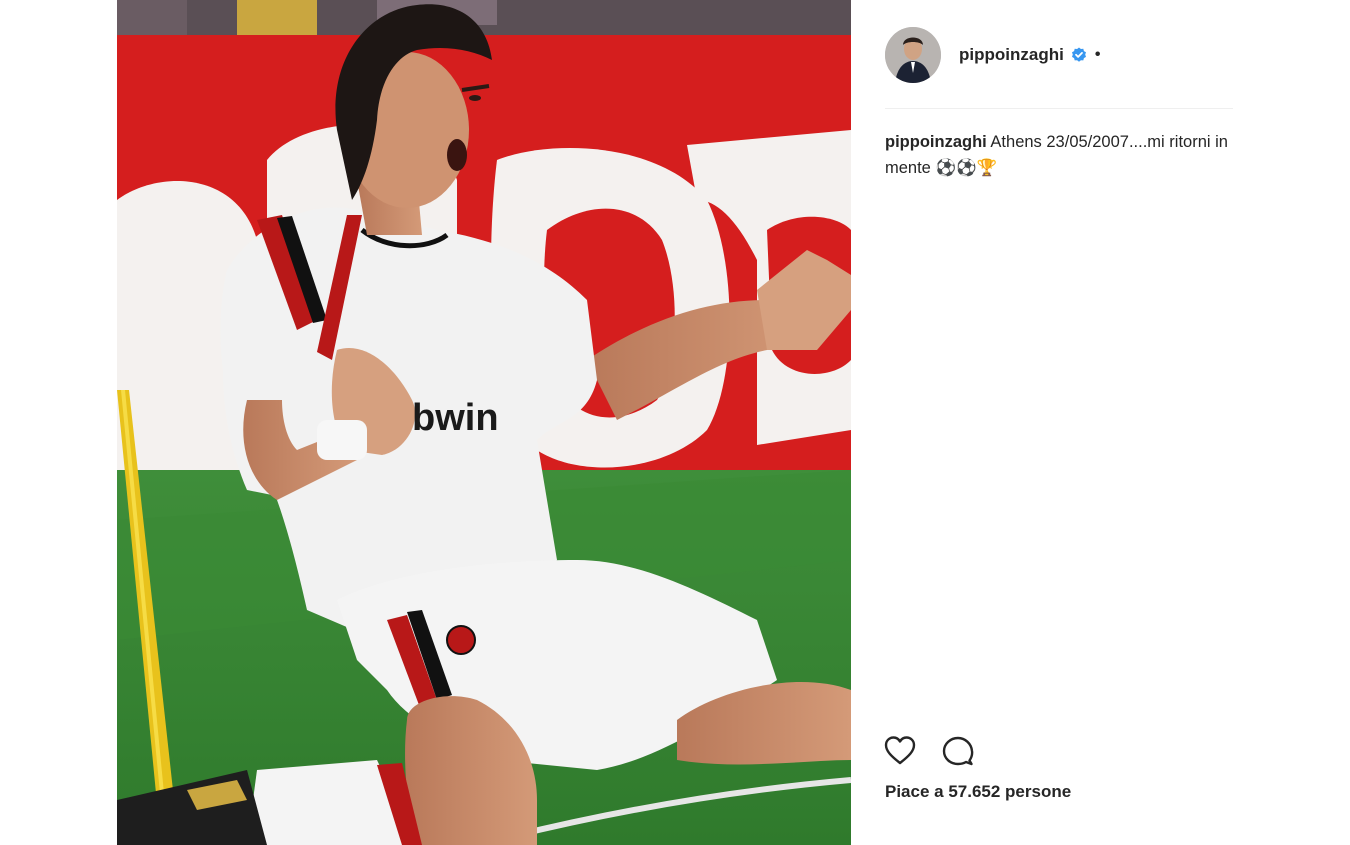 This screenshot has height=845, width=1350. Describe the element at coordinates (913, 55) in the screenshot. I see `avatar` at that location.